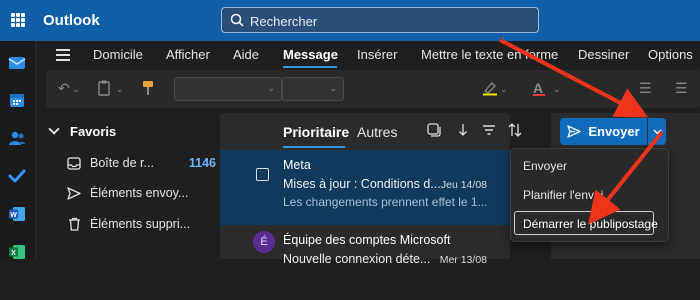 The width and height of the screenshot is (700, 300). Describe the element at coordinates (489, 131) in the screenshot. I see `filter-icon` at that location.